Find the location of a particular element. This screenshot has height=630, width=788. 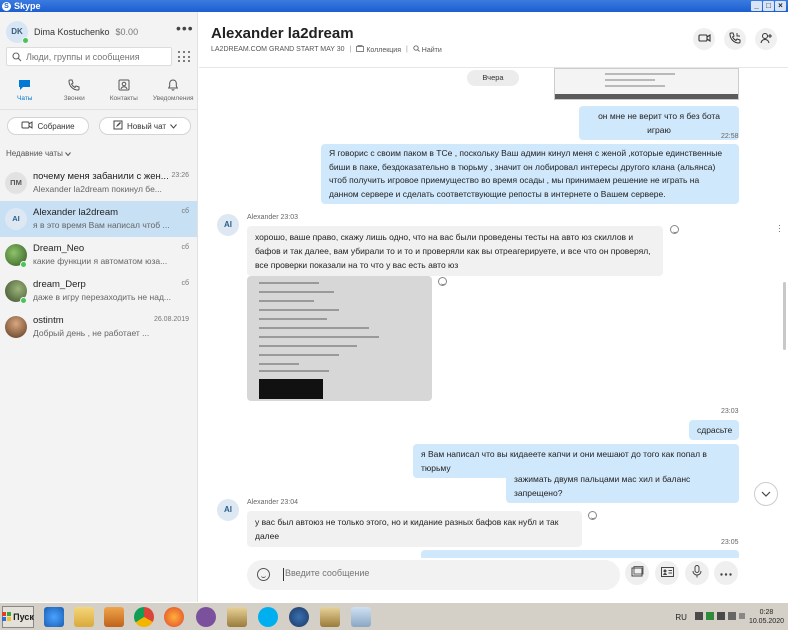

minimize-button: _ is located at coordinates (756, 6).